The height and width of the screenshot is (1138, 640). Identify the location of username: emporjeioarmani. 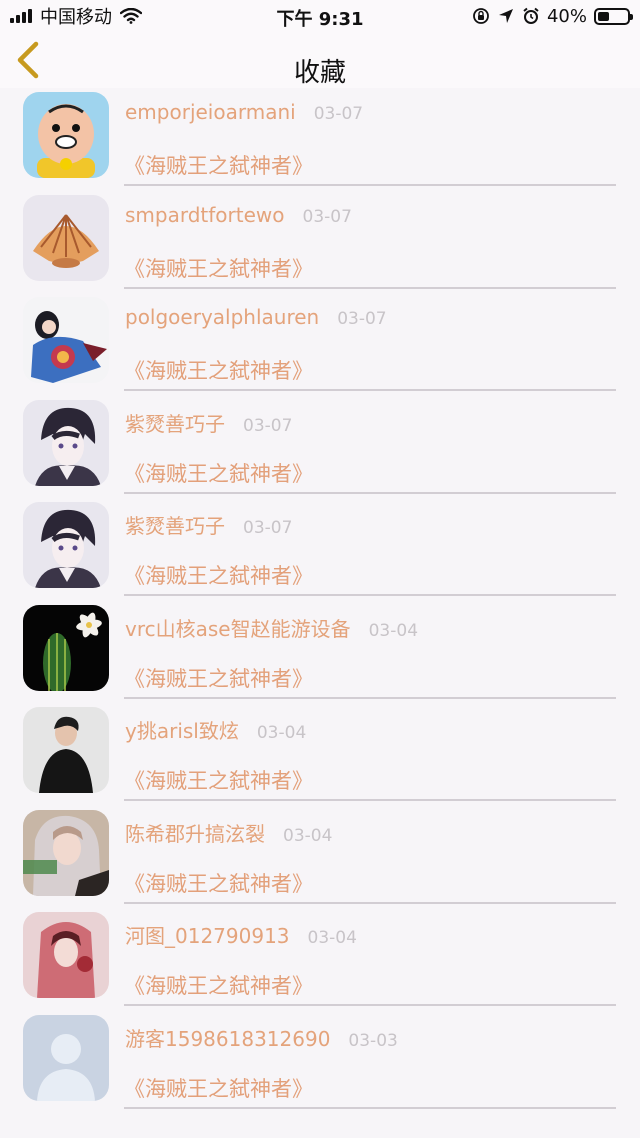
(210, 112).